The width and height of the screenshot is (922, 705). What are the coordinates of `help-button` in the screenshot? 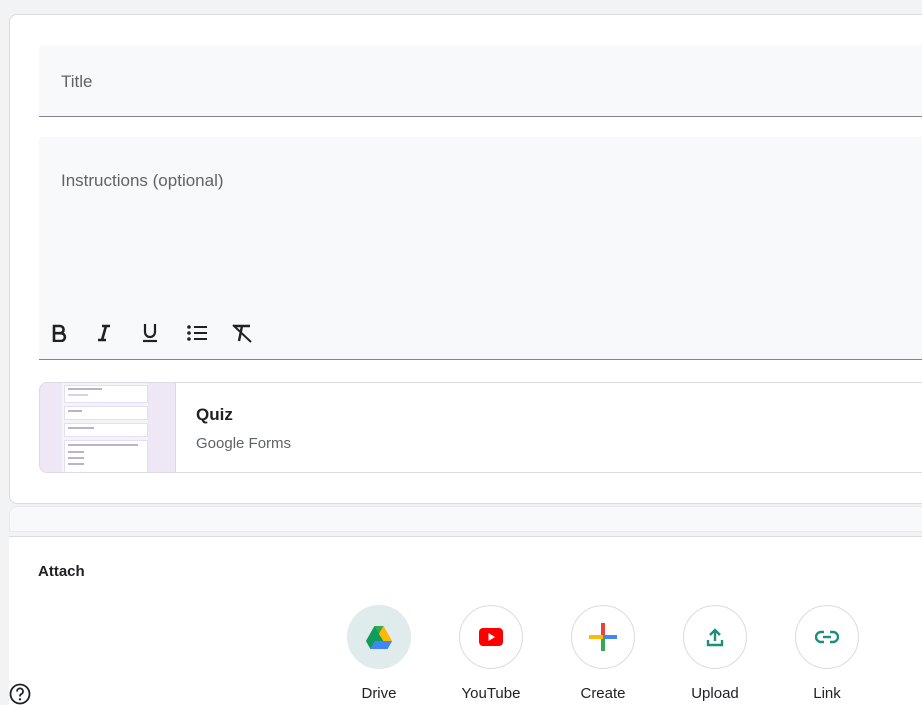 It's located at (20, 694).